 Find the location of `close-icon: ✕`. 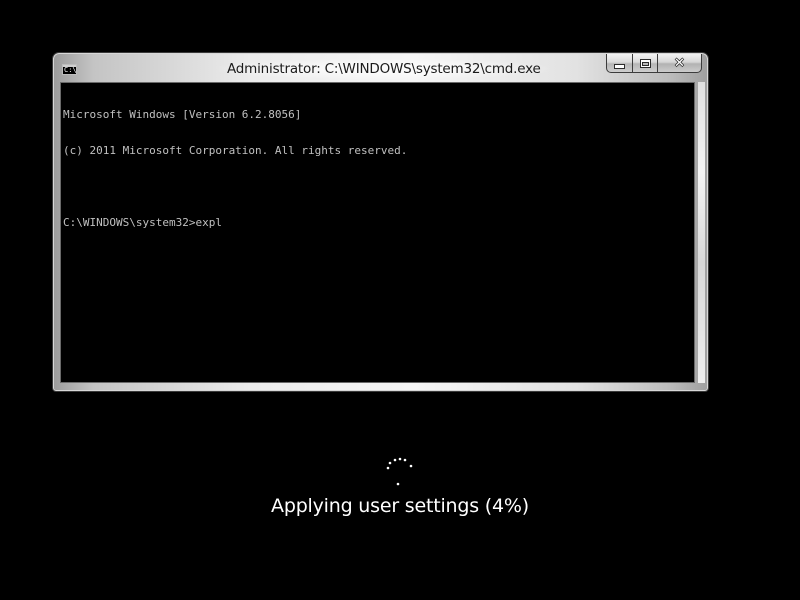

close-icon: ✕ is located at coordinates (679, 63).